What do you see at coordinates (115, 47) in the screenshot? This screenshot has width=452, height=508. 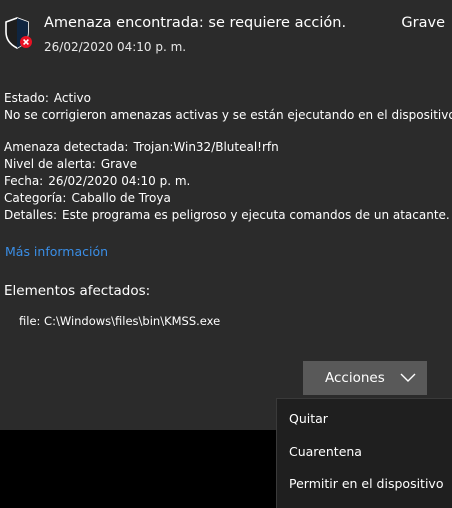 I see `notification-date: 26/02/2020 04:10 p. m.` at bounding box center [115, 47].